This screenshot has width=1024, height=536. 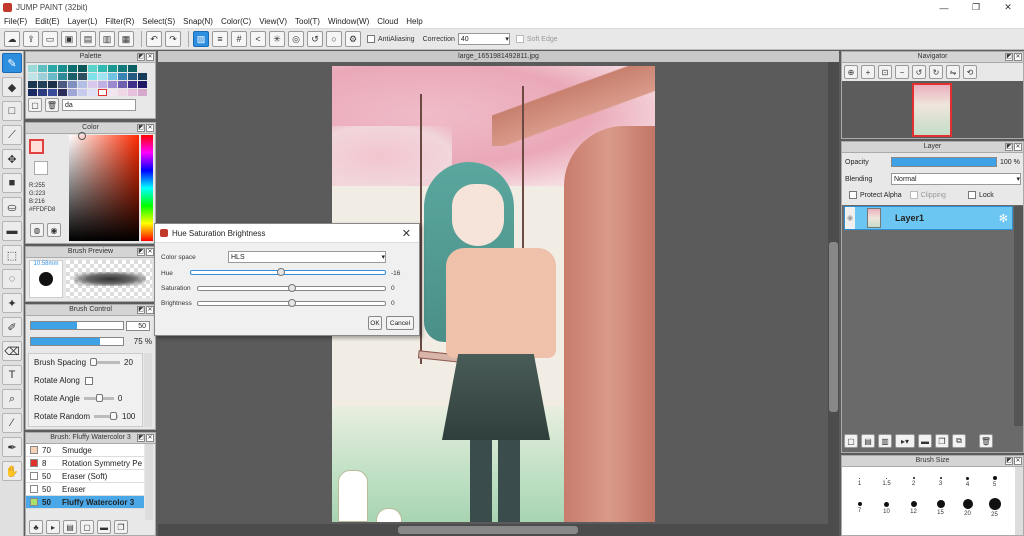 I want to click on text-tool-icon: T, so click(x=12, y=375).